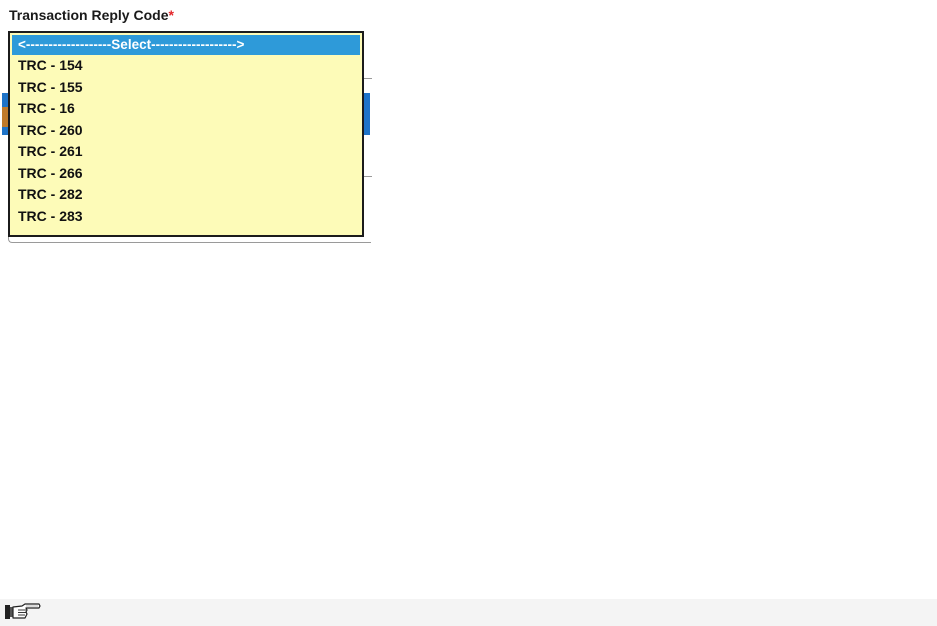 This screenshot has width=937, height=626. I want to click on field-label-text: Transaction Reply Code, so click(89, 15).